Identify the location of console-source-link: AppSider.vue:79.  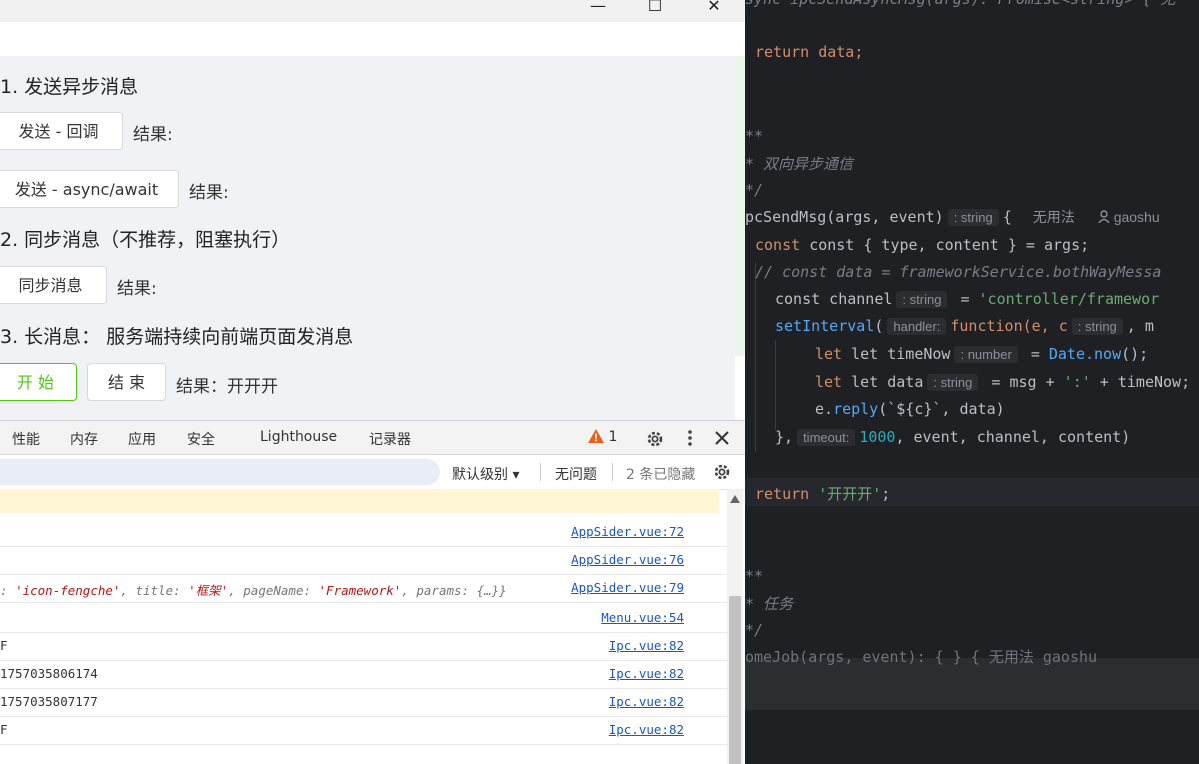
(627, 587).